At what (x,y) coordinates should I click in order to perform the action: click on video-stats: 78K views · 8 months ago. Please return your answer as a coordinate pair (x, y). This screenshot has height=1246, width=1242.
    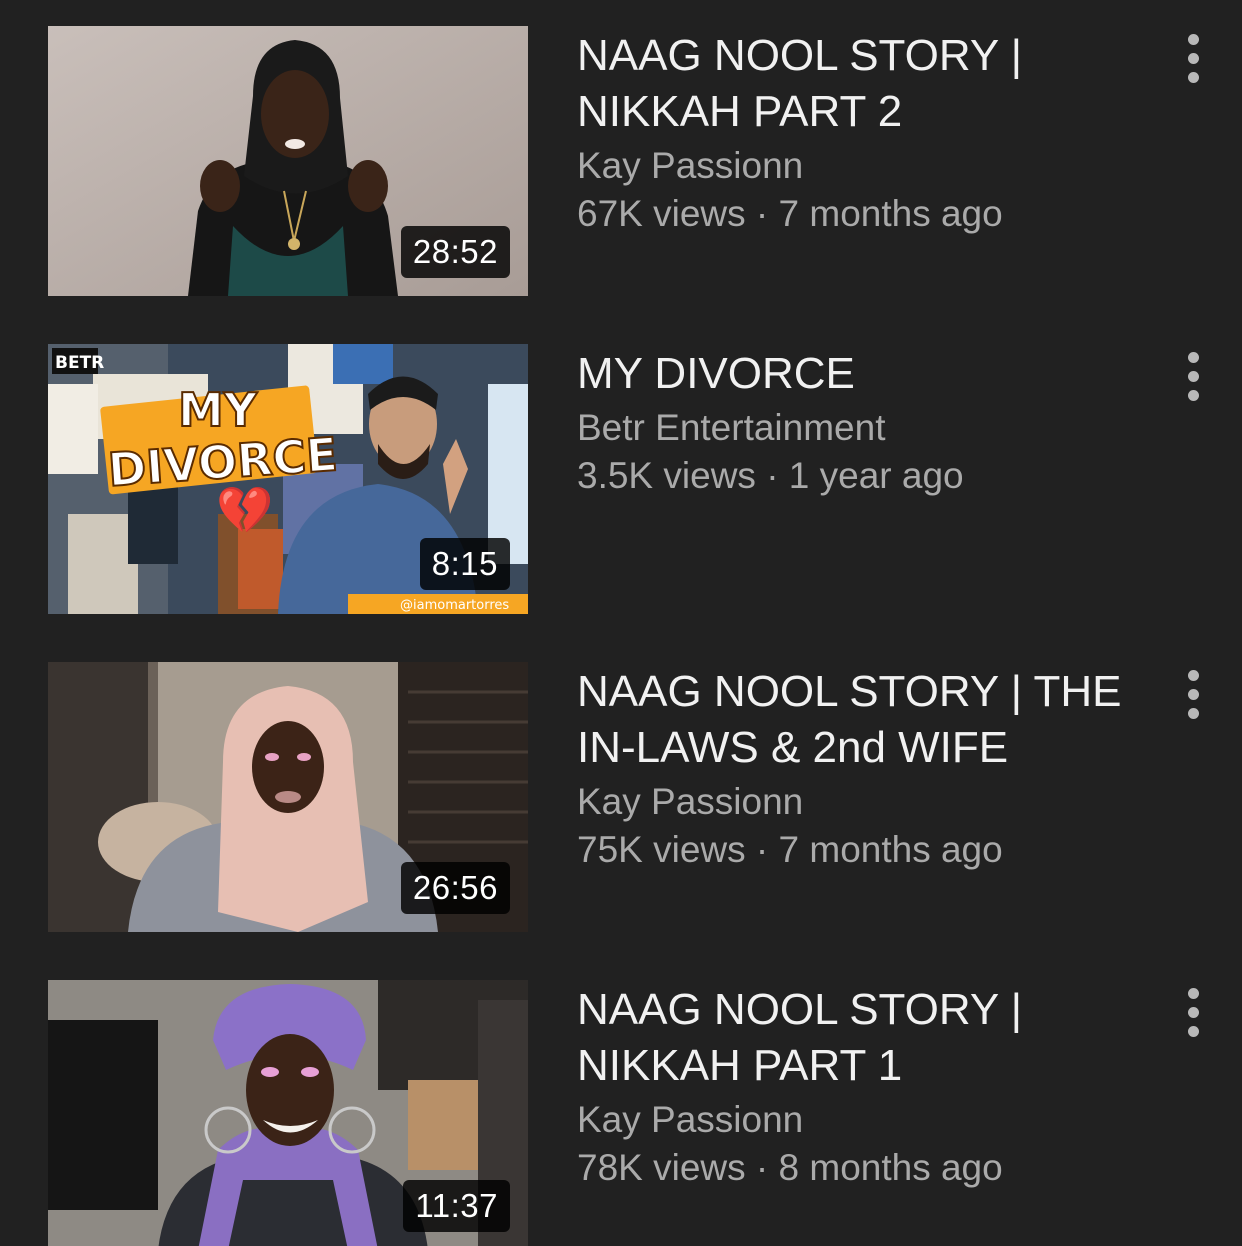
    Looking at the image, I should click on (790, 1167).